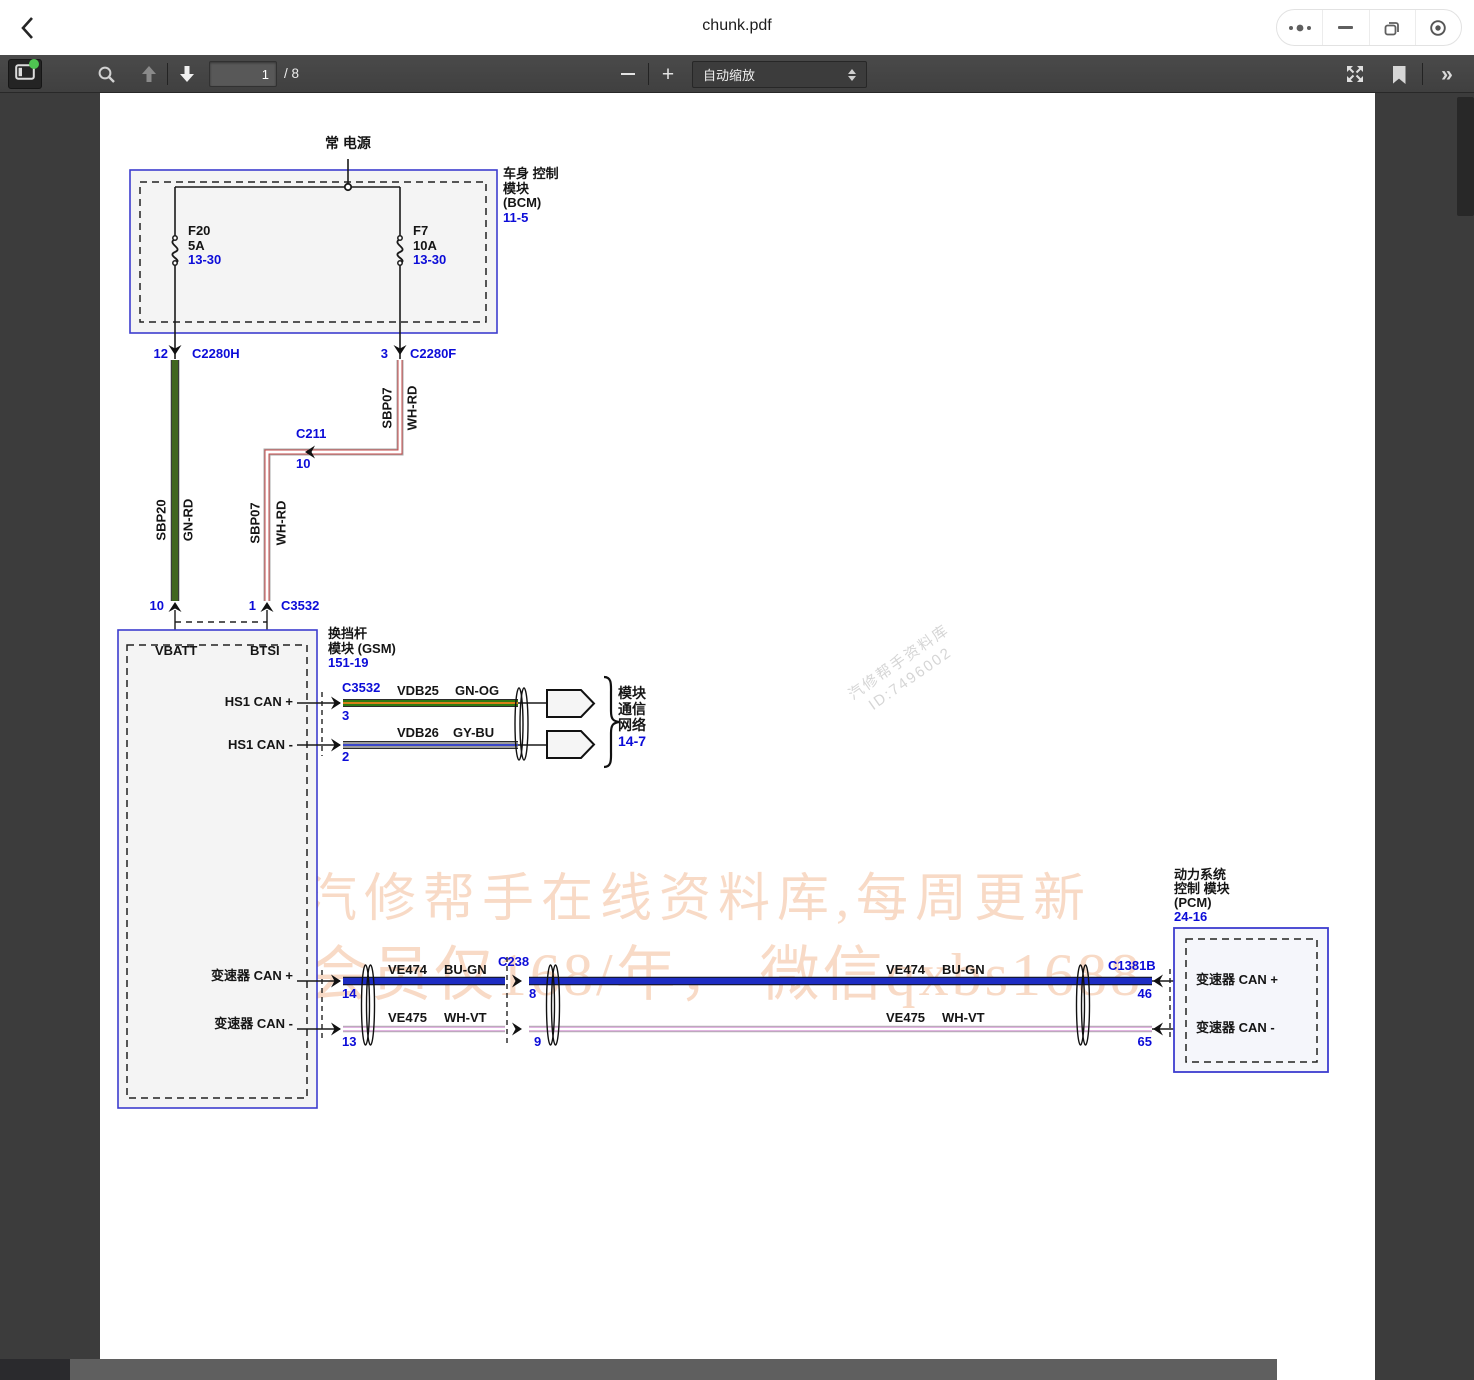 This screenshot has width=1474, height=1380. What do you see at coordinates (538, 1041) in the screenshot?
I see `pin-9: 9` at bounding box center [538, 1041].